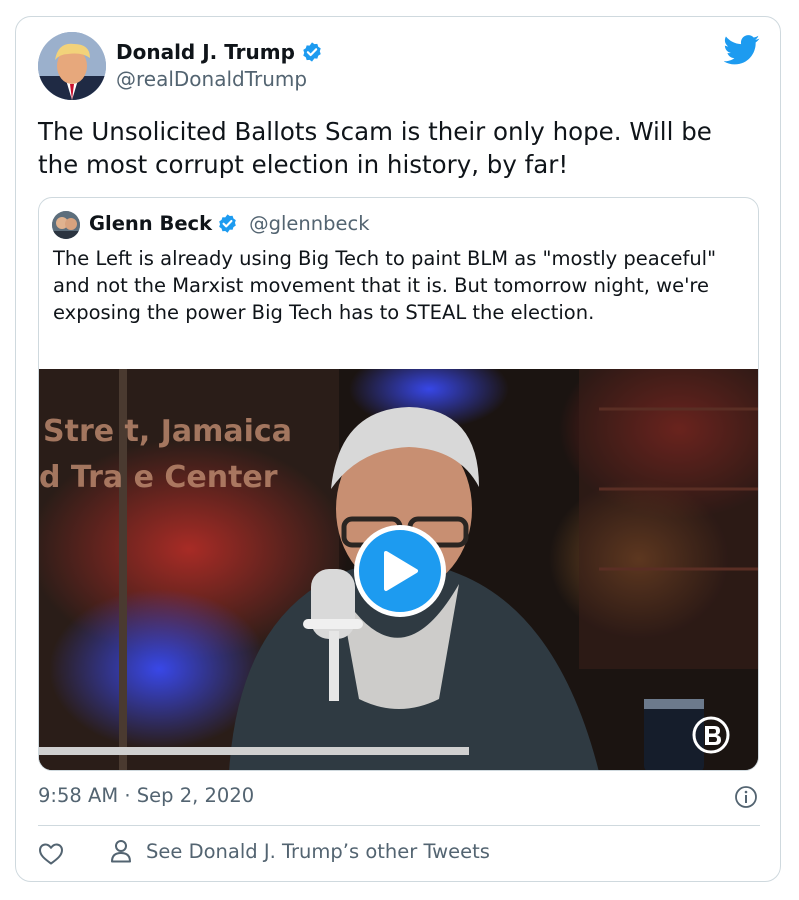 This screenshot has height=900, width=799. What do you see at coordinates (72, 66) in the screenshot?
I see `author-avatar` at bounding box center [72, 66].